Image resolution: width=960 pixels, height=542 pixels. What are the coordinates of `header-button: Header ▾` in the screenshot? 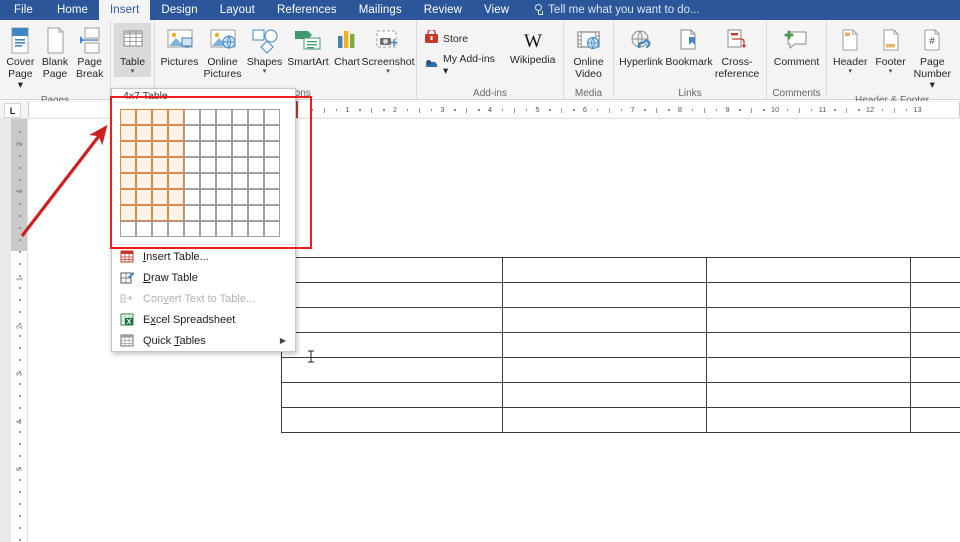 It's located at (850, 50).